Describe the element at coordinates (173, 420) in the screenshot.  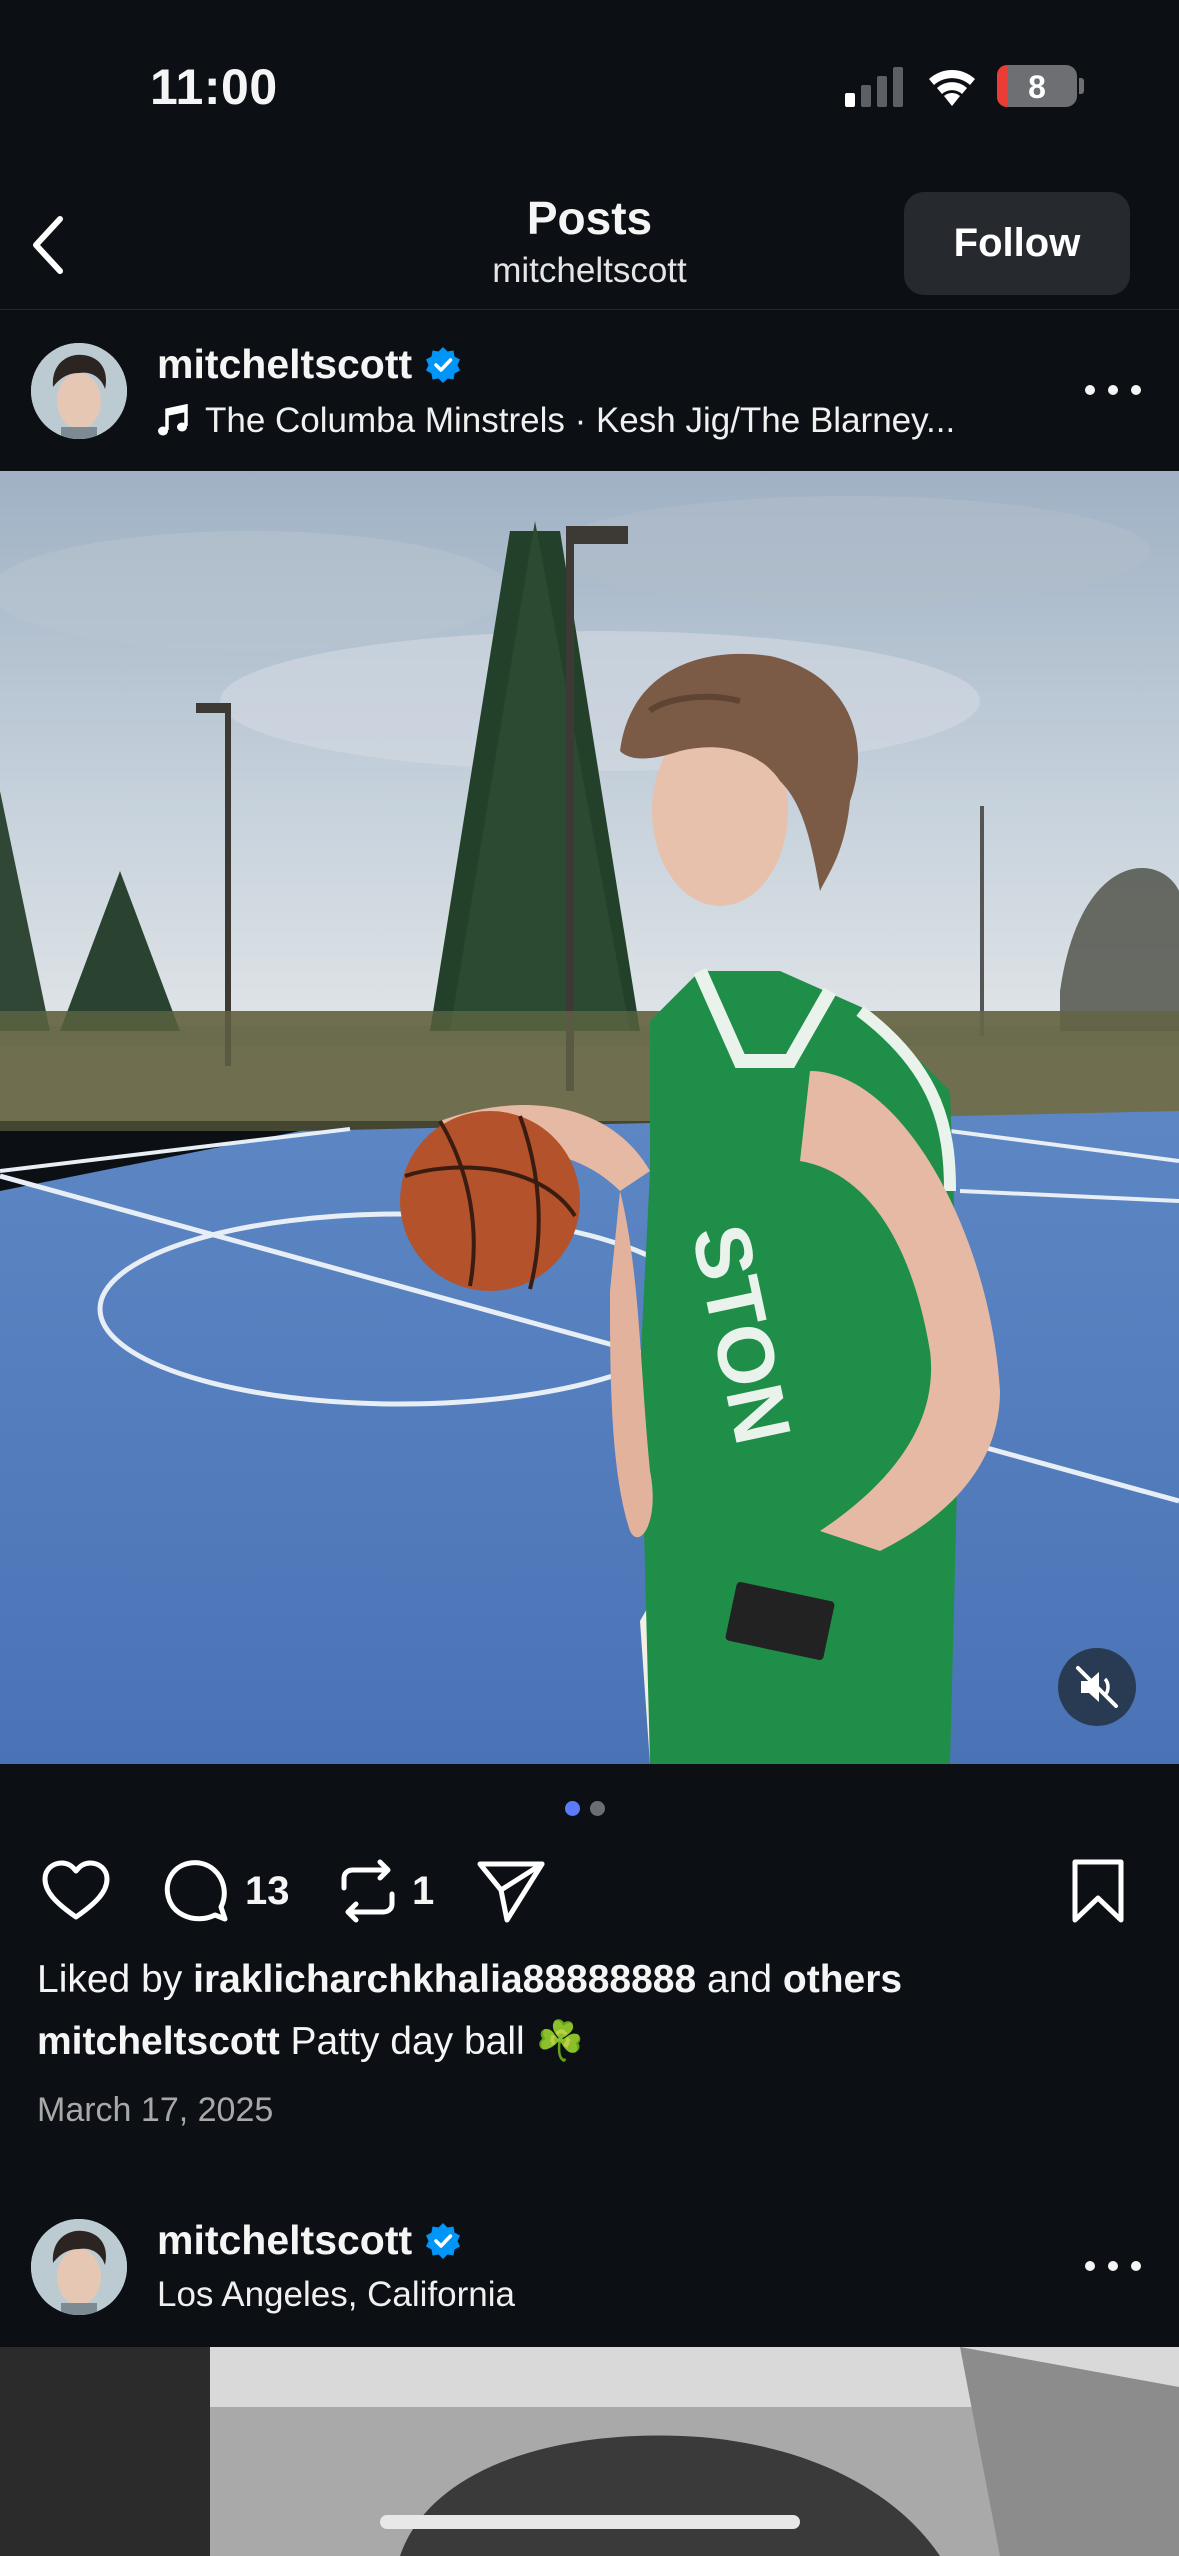
I see `music-note-icon` at that location.